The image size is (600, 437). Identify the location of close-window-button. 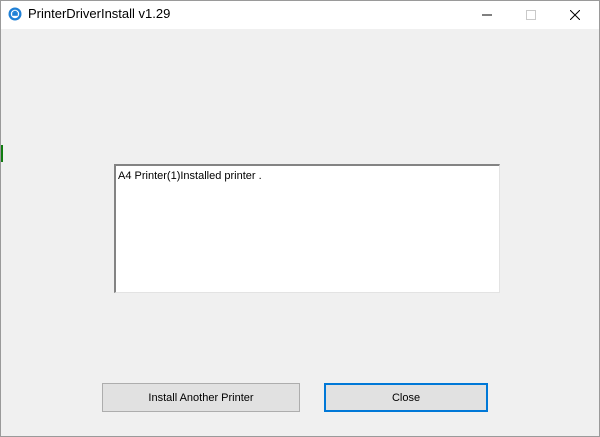
(575, 15).